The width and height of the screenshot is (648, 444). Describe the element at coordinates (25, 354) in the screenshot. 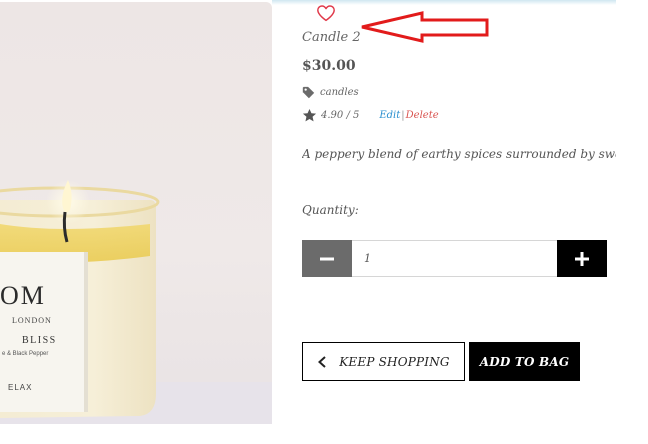

I see `label-notes: e & Black Pepper` at that location.